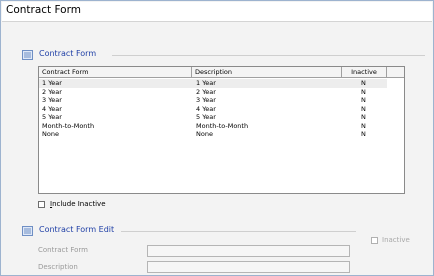  I want to click on description-field, so click(248, 267).